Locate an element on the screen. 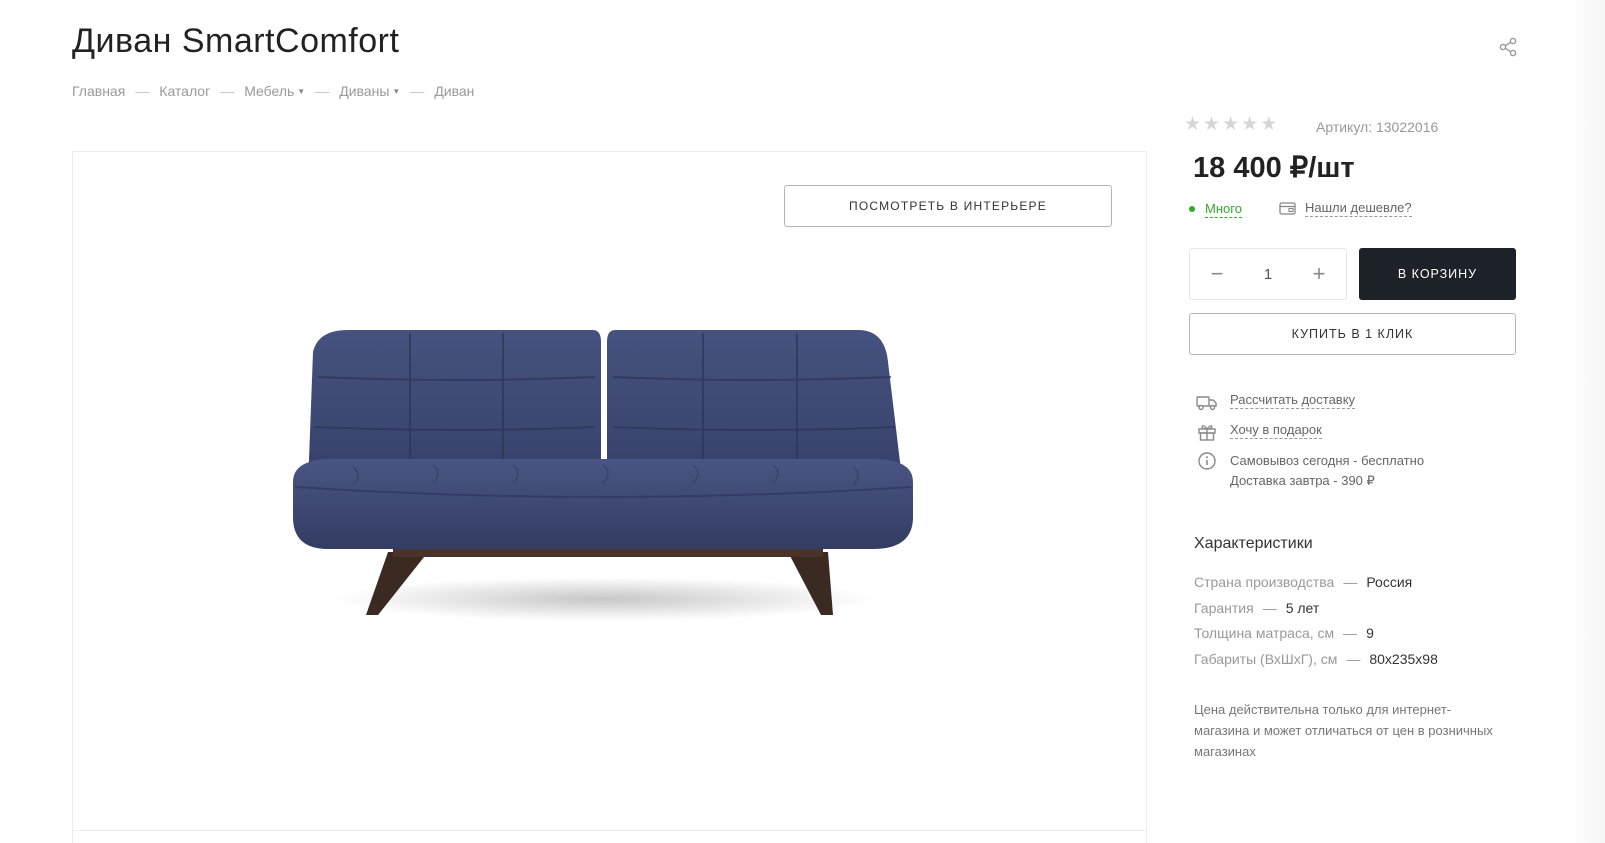 The height and width of the screenshot is (843, 1605). breadcrumb-label: Диван is located at coordinates (454, 91).